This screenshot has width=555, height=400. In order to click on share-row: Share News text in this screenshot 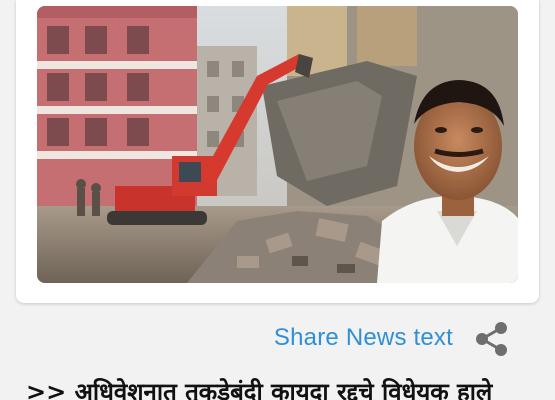, I will do `click(277, 338)`.